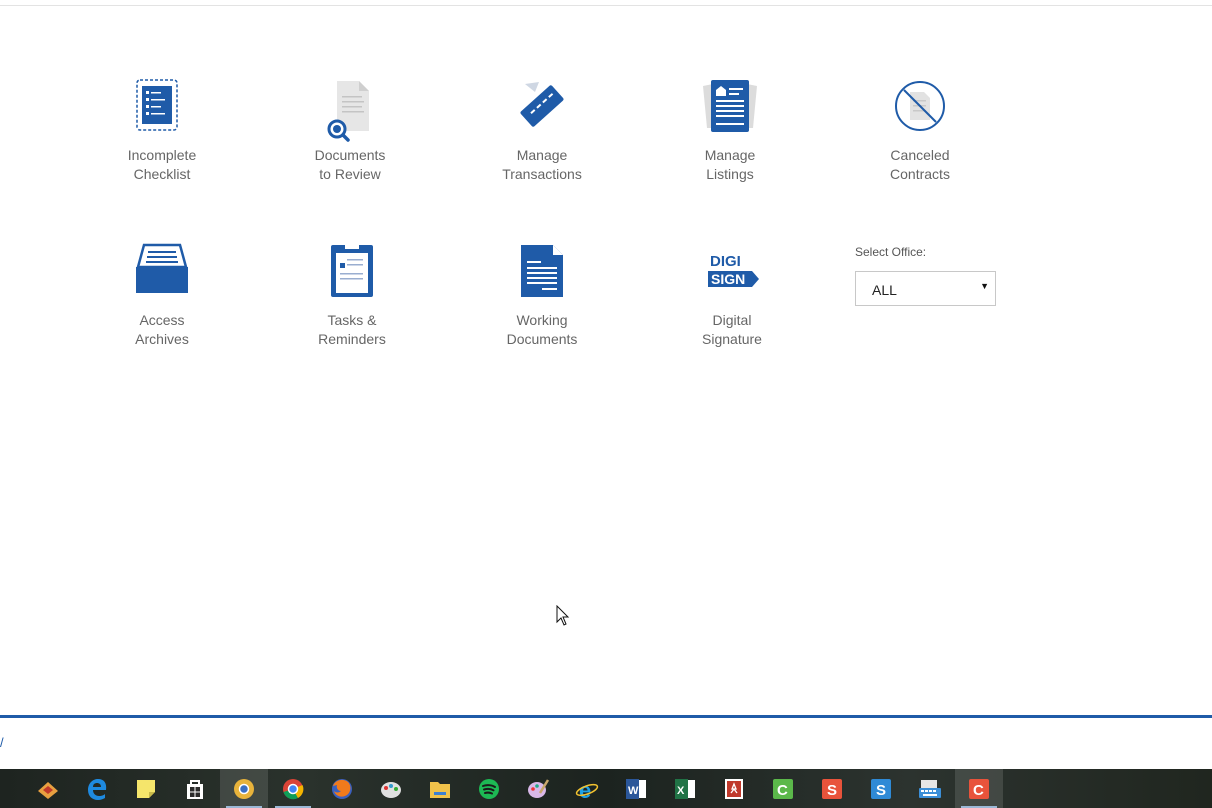  I want to click on office-selected-value: ALL, so click(884, 290).